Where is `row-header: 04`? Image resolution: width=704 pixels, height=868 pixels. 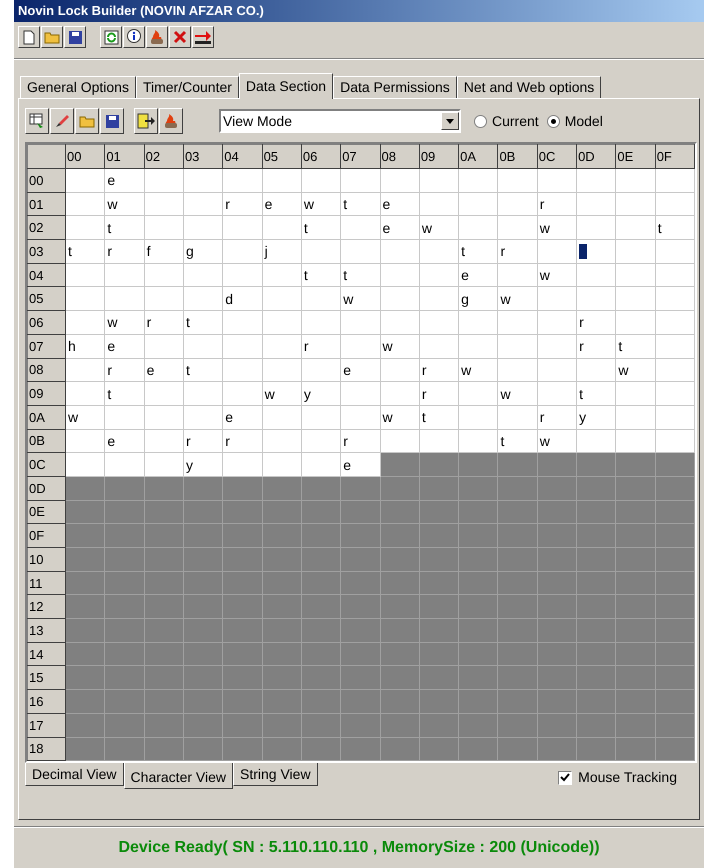 row-header: 04 is located at coordinates (47, 275).